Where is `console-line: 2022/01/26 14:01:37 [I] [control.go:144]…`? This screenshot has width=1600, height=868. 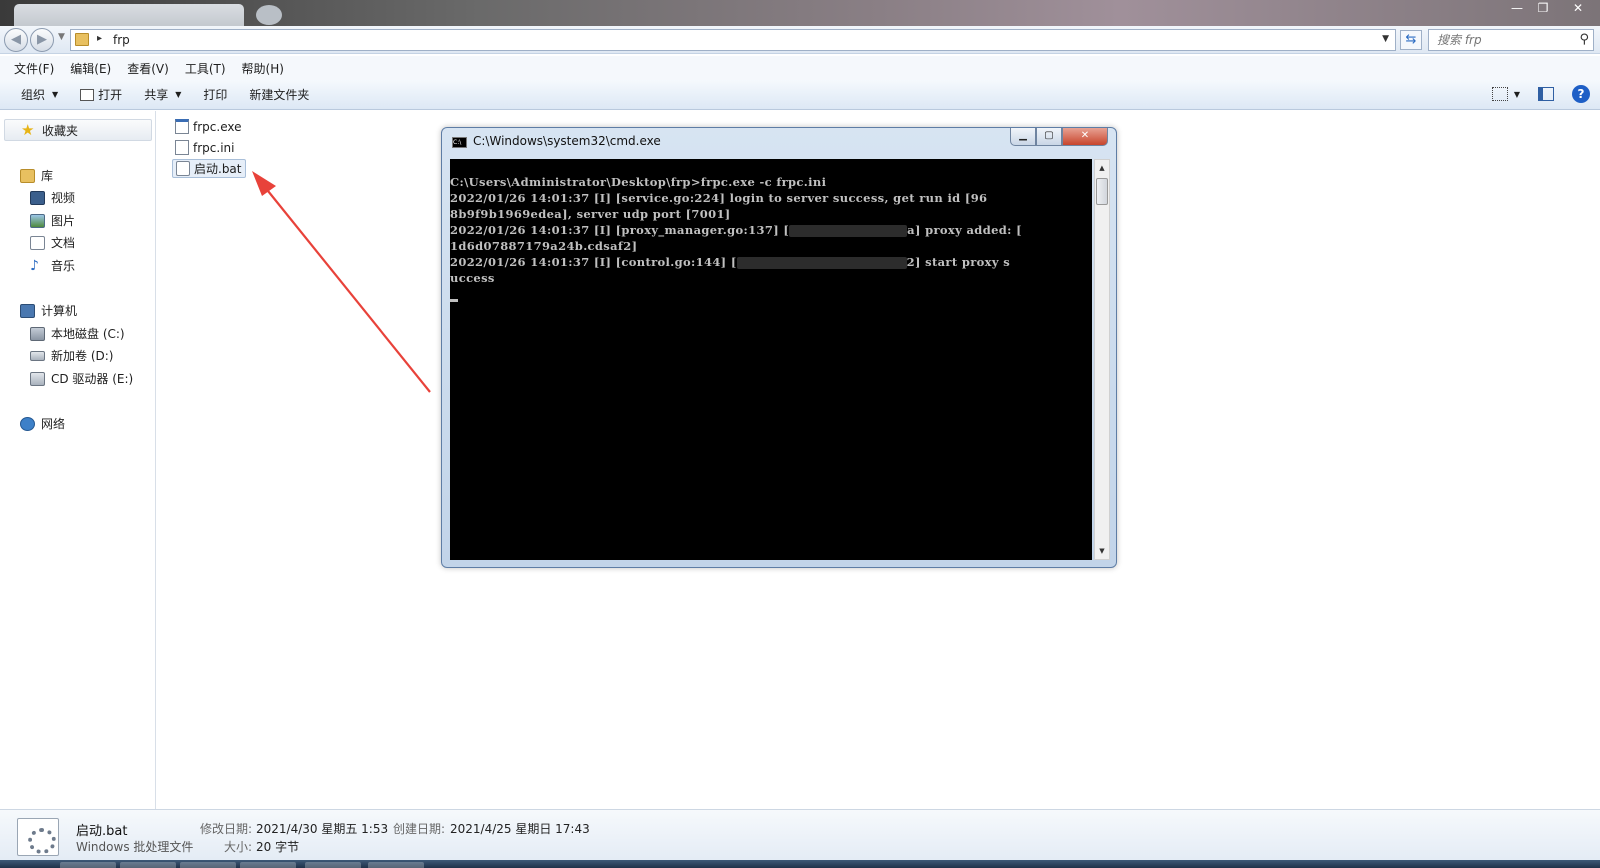 console-line: 2022/01/26 14:01:37 [I] [control.go:144]… is located at coordinates (593, 262).